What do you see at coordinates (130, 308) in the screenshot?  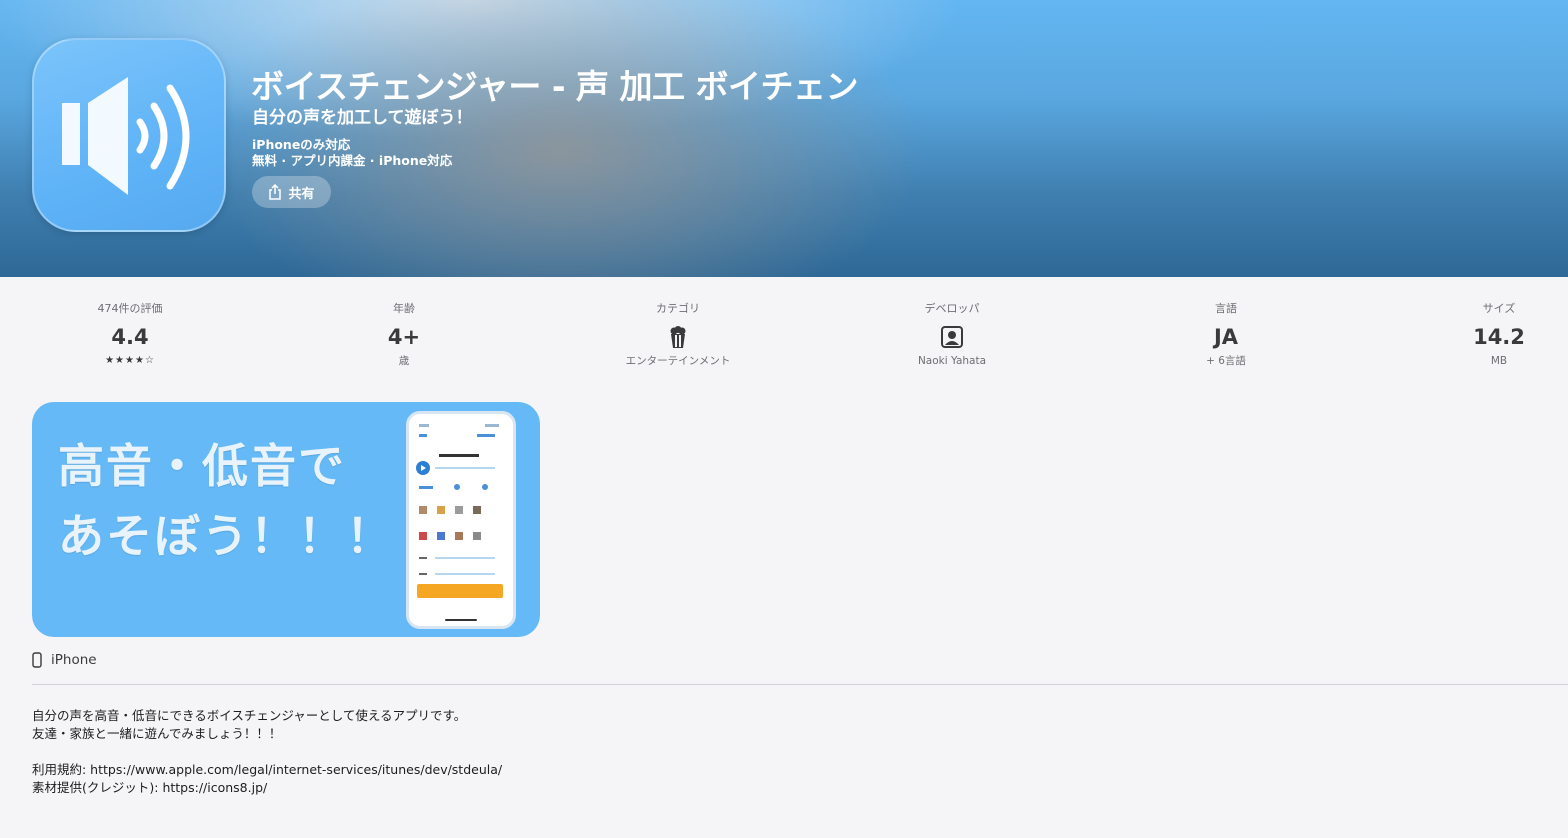 I see `stat-label: 474件の評価` at bounding box center [130, 308].